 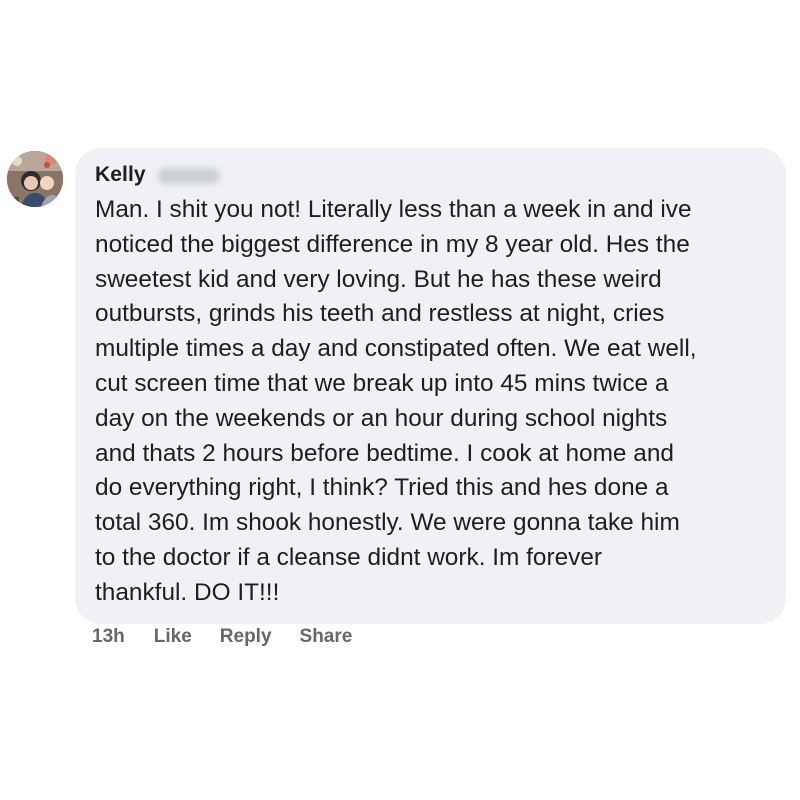 I want to click on avatar, so click(x=35, y=179).